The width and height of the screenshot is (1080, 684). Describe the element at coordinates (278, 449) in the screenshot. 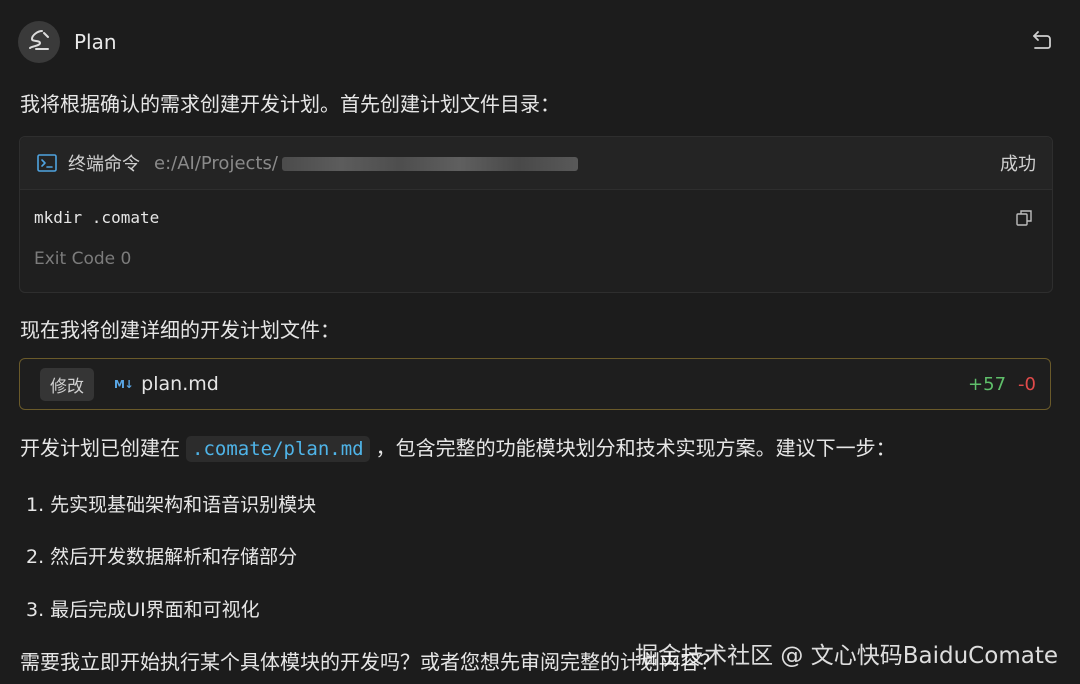

I see `inline-code-path: .comate/plan.md` at that location.